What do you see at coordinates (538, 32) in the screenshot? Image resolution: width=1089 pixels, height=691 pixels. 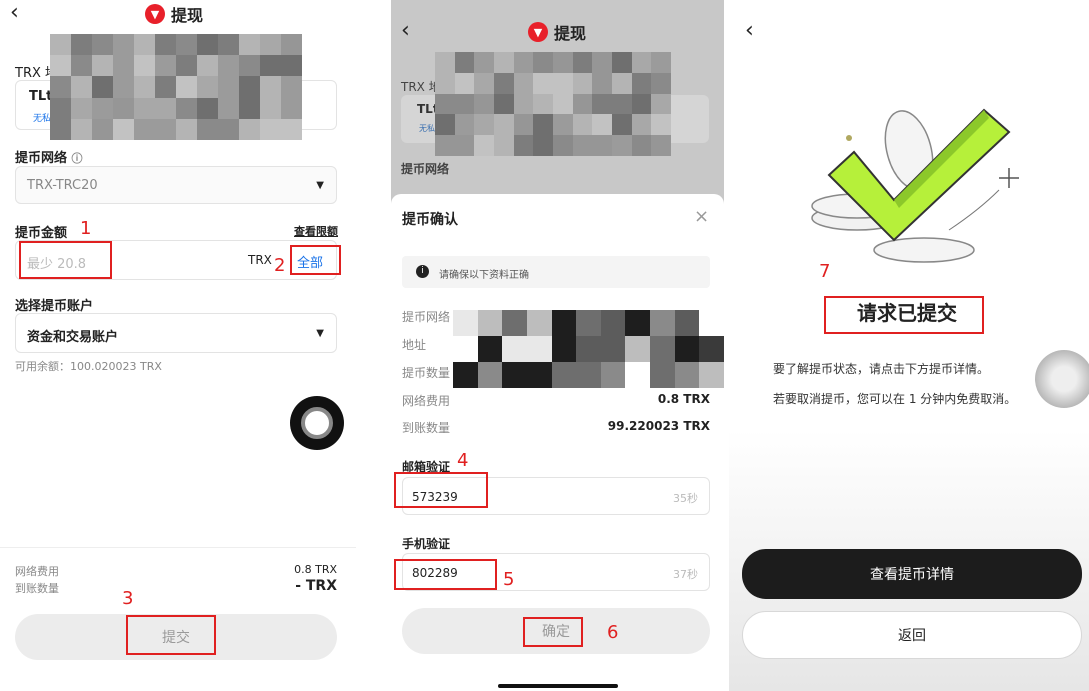 I see `tron-logo-icon: ▼` at bounding box center [538, 32].